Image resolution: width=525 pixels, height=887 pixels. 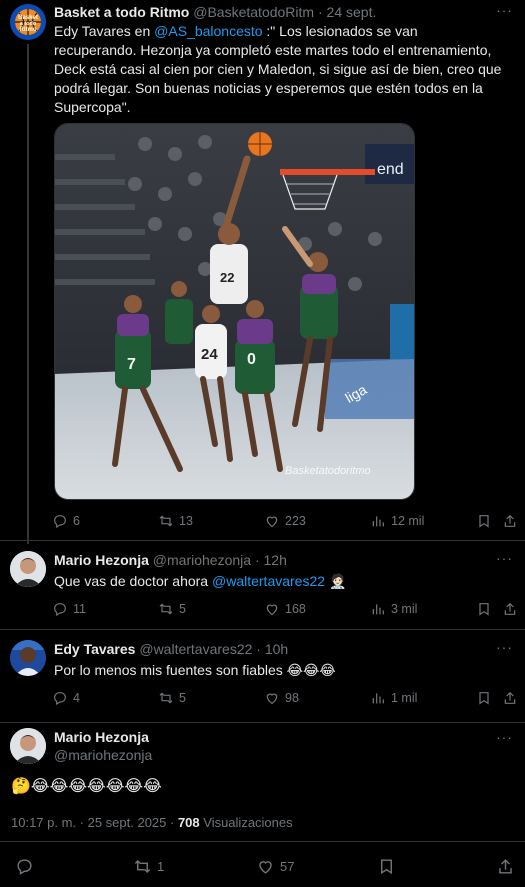 I want to click on jersey-number-7: 7, so click(x=131, y=364).